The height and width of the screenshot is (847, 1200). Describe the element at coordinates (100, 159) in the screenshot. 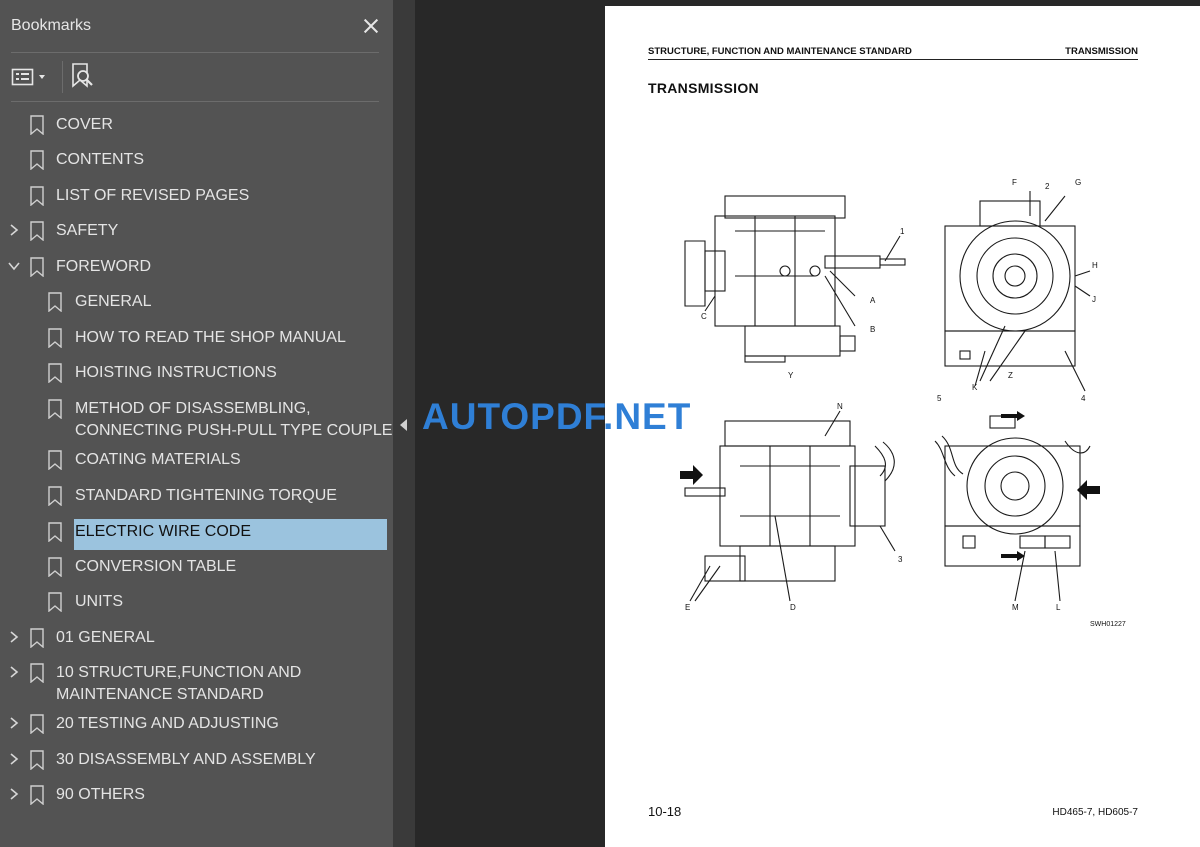

I see `bookmark-label: CONTENTS` at that location.